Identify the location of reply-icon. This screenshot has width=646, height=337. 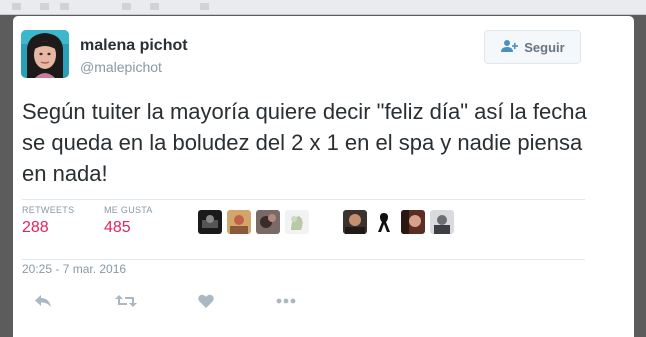
(43, 301).